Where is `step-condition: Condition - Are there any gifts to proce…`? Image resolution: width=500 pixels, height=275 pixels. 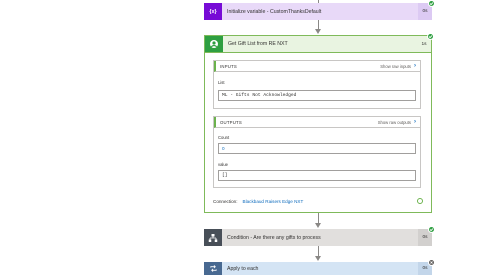 step-condition: Condition - Are there any gifts to proce… is located at coordinates (319, 236).